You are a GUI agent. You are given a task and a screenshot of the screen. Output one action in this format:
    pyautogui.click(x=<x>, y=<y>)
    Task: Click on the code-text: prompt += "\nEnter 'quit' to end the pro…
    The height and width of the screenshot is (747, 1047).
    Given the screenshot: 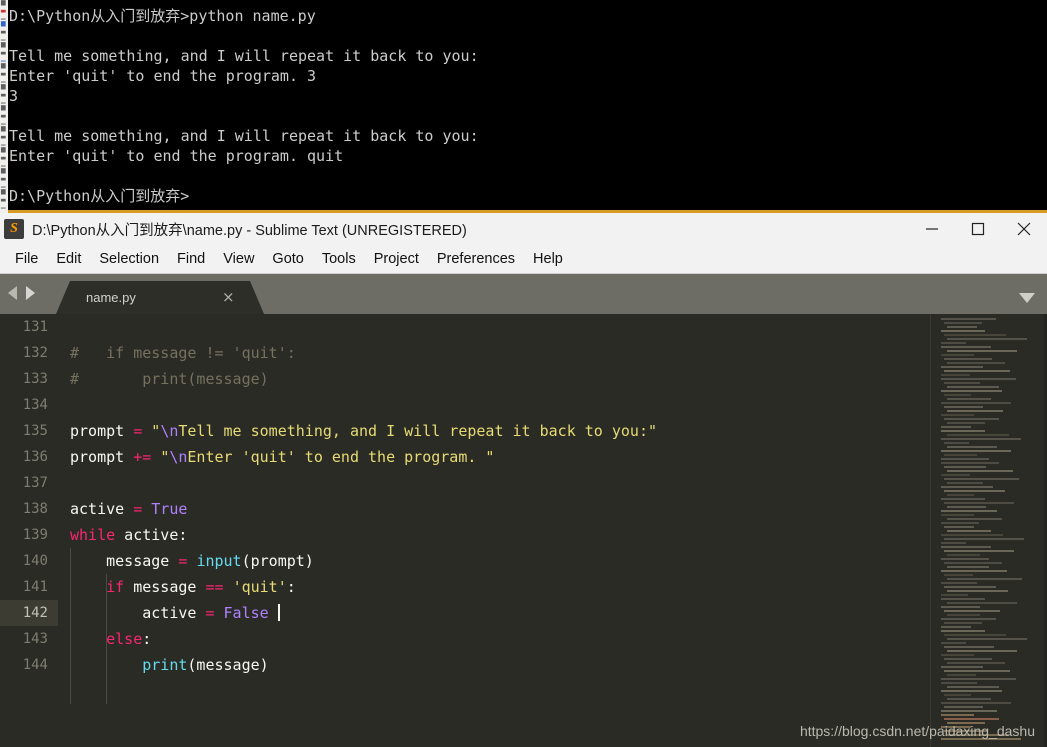 What is the action you would take?
    pyautogui.click(x=276, y=457)
    